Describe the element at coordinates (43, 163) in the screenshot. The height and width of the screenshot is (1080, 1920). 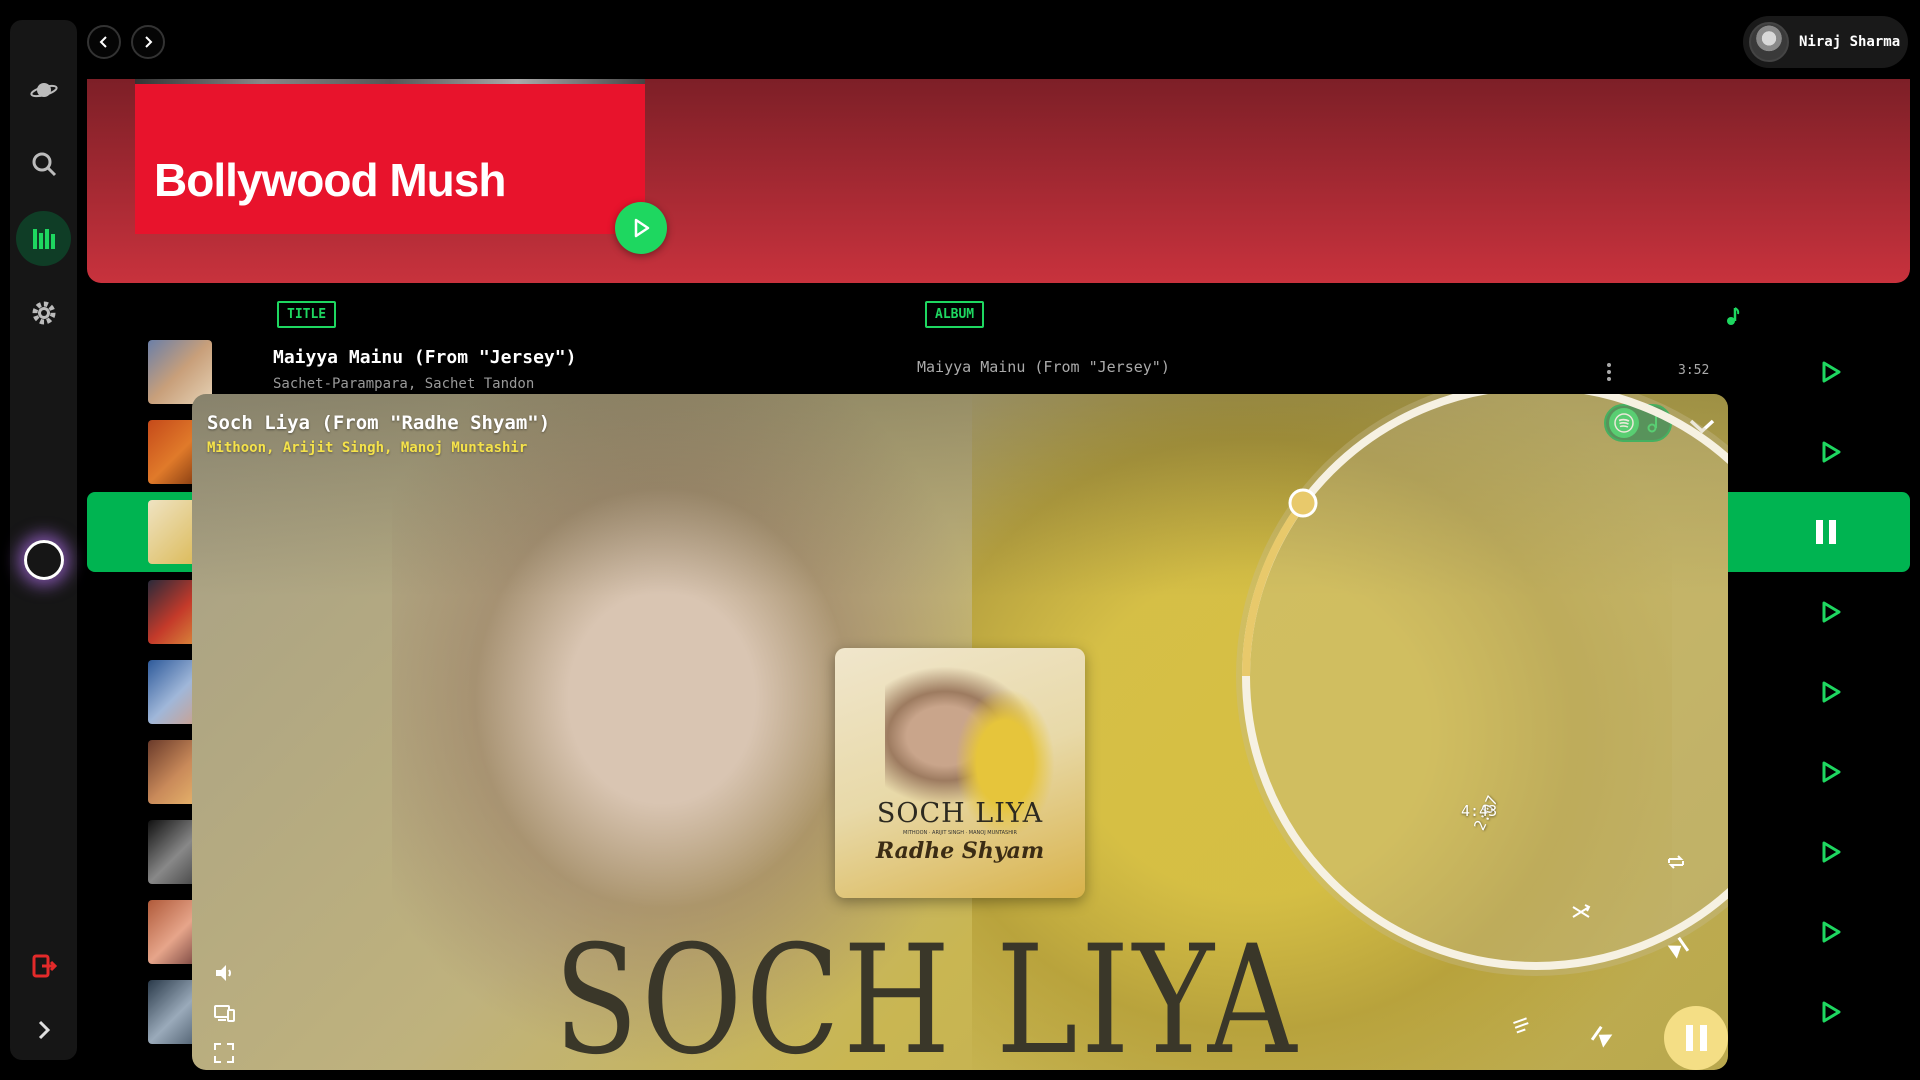
I see `search-icon` at that location.